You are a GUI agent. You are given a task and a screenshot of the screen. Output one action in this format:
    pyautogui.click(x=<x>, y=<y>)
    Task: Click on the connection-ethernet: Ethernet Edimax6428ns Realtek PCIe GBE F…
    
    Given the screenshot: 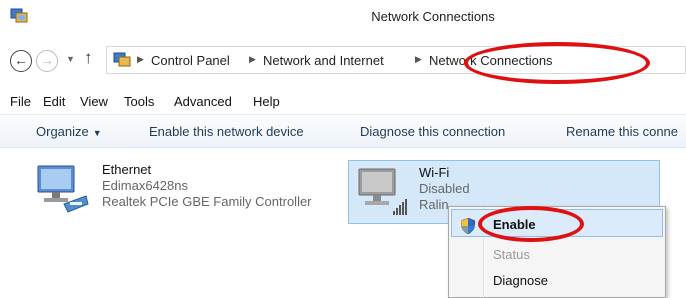 What is the action you would take?
    pyautogui.click(x=185, y=190)
    